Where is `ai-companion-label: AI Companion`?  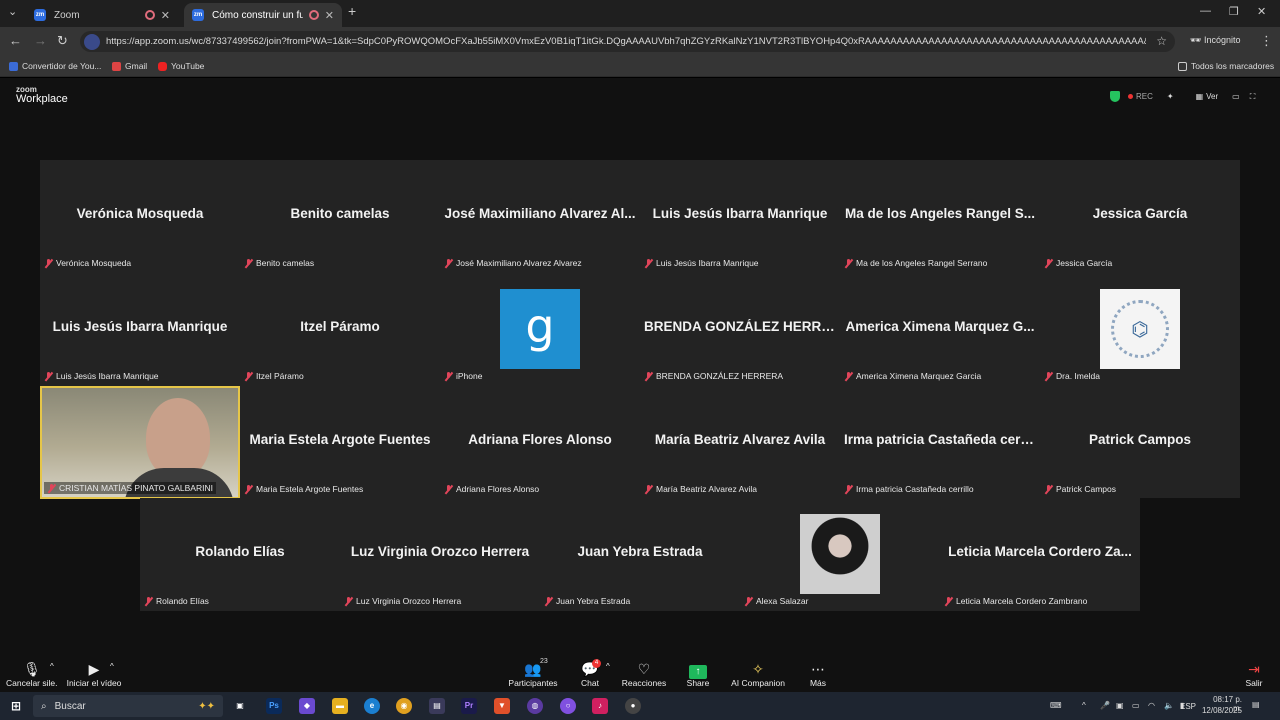
ai-companion-label: AI Companion is located at coordinates (758, 683).